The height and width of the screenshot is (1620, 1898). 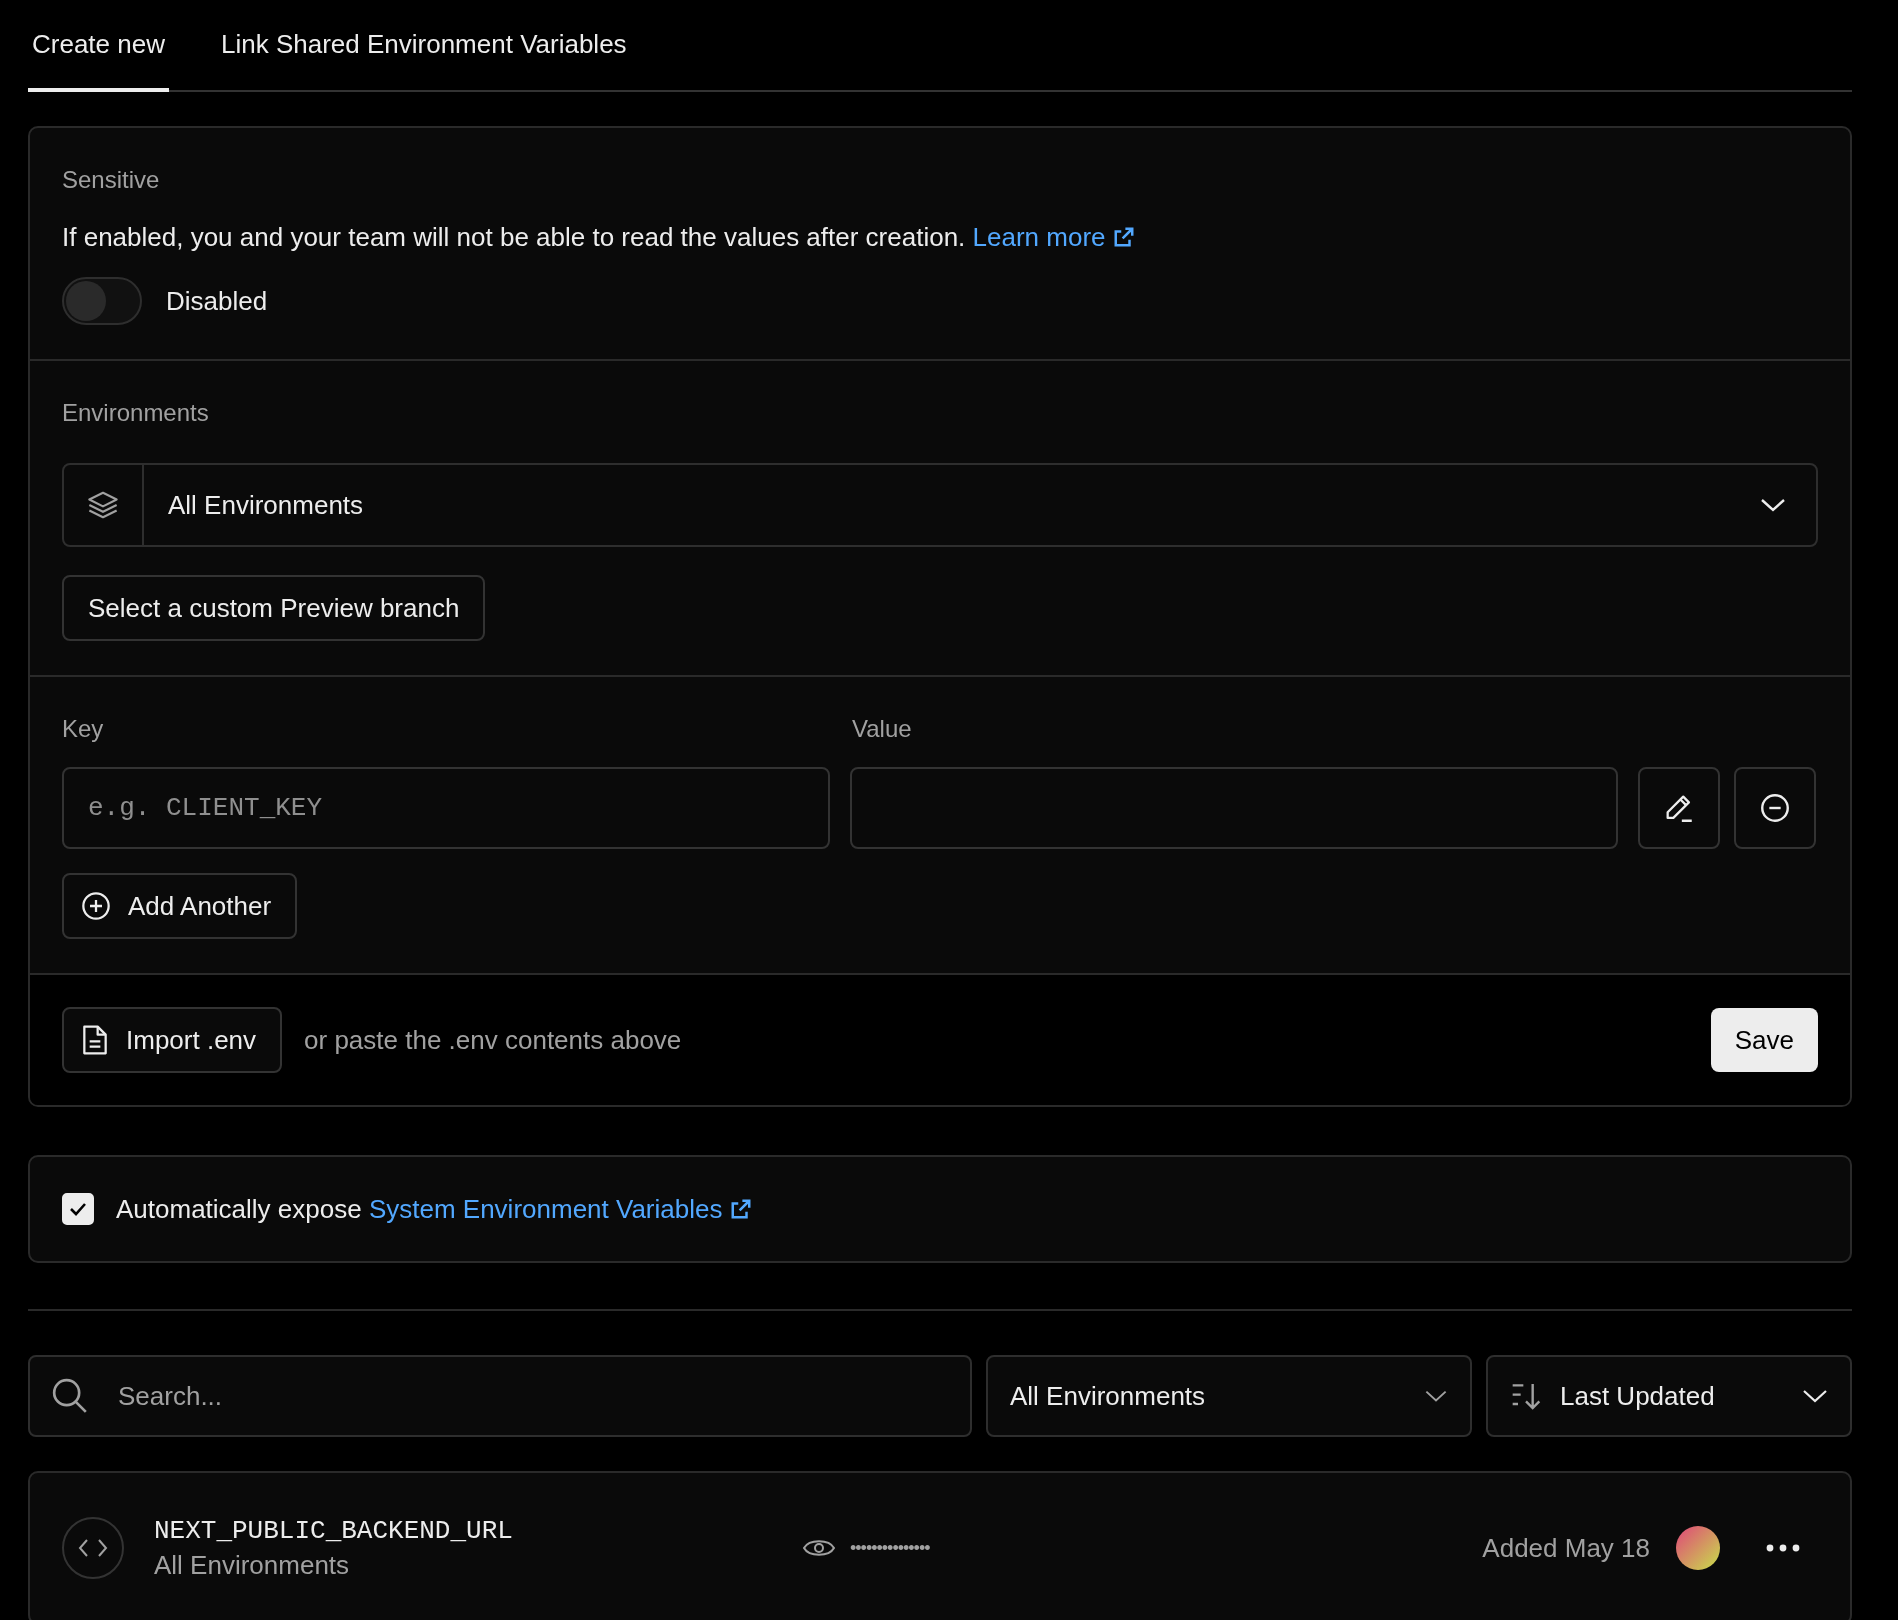 I want to click on key-label: Key, so click(x=83, y=729).